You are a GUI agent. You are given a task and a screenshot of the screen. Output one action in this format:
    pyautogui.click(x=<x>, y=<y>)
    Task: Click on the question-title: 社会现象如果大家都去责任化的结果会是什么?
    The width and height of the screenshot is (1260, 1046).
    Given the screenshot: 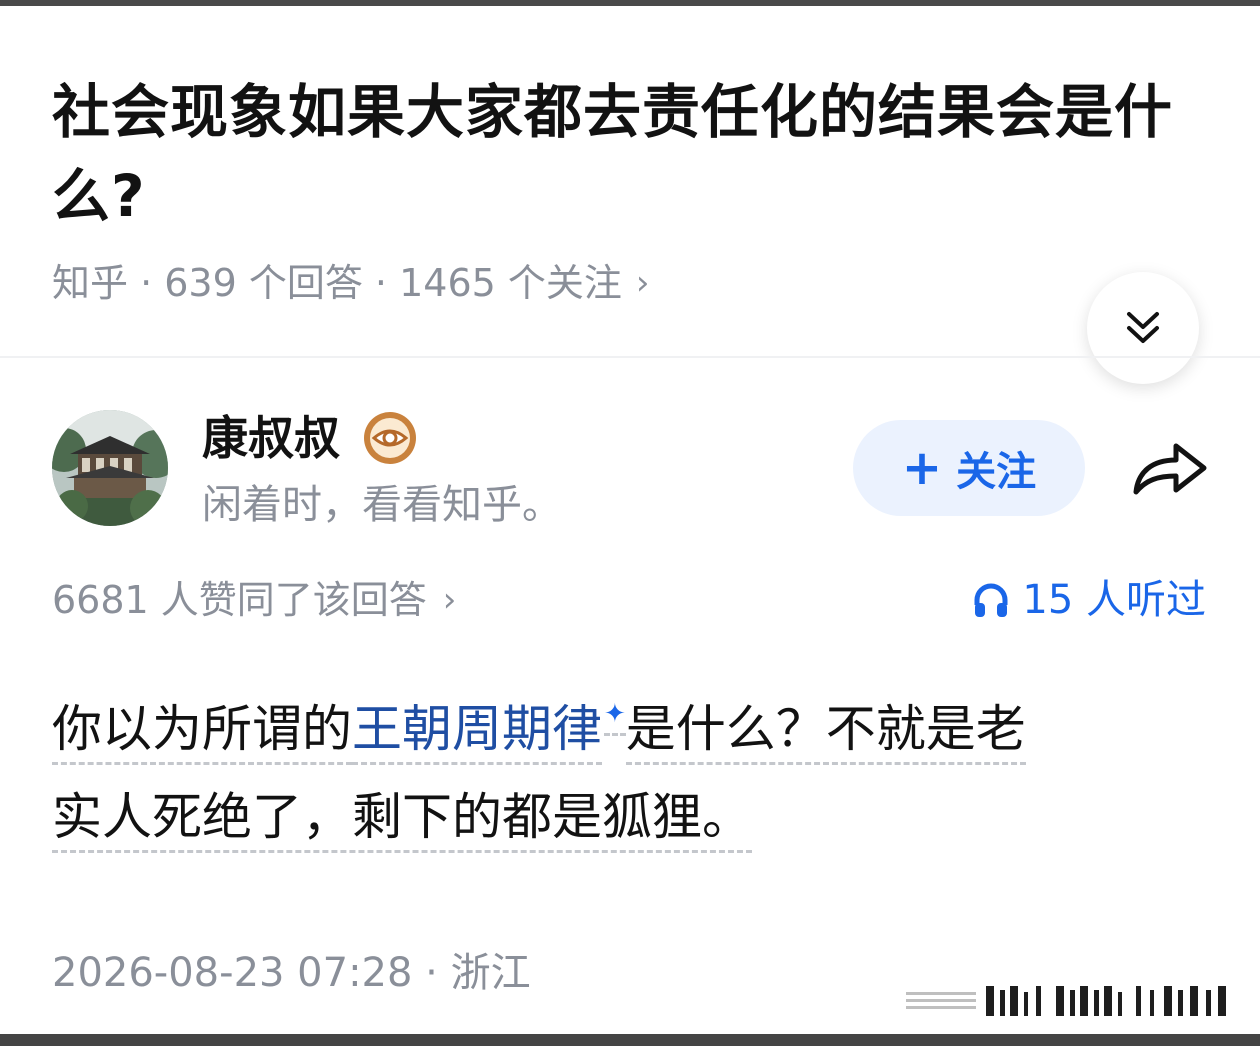 What is the action you would take?
    pyautogui.click(x=627, y=154)
    